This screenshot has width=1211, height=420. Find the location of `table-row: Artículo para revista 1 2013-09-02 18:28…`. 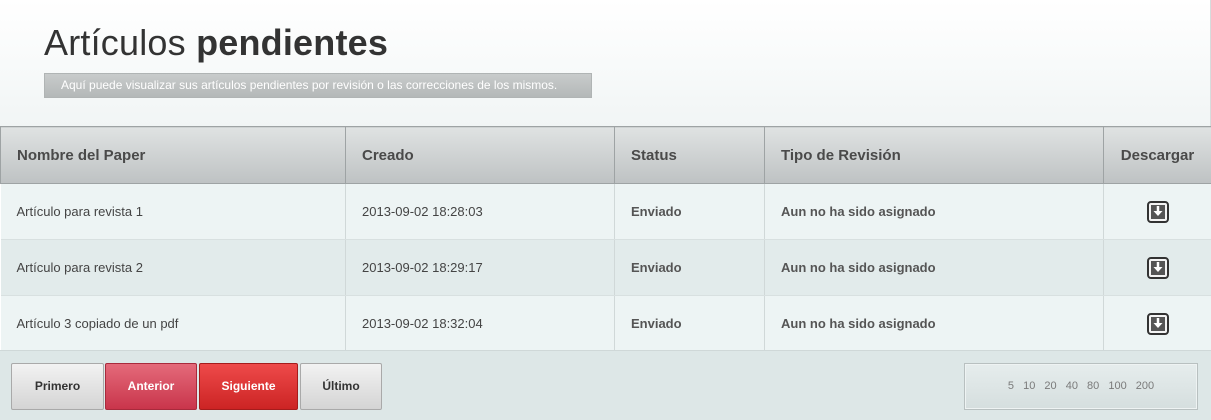

table-row: Artículo para revista 1 2013-09-02 18:28… is located at coordinates (605, 211).